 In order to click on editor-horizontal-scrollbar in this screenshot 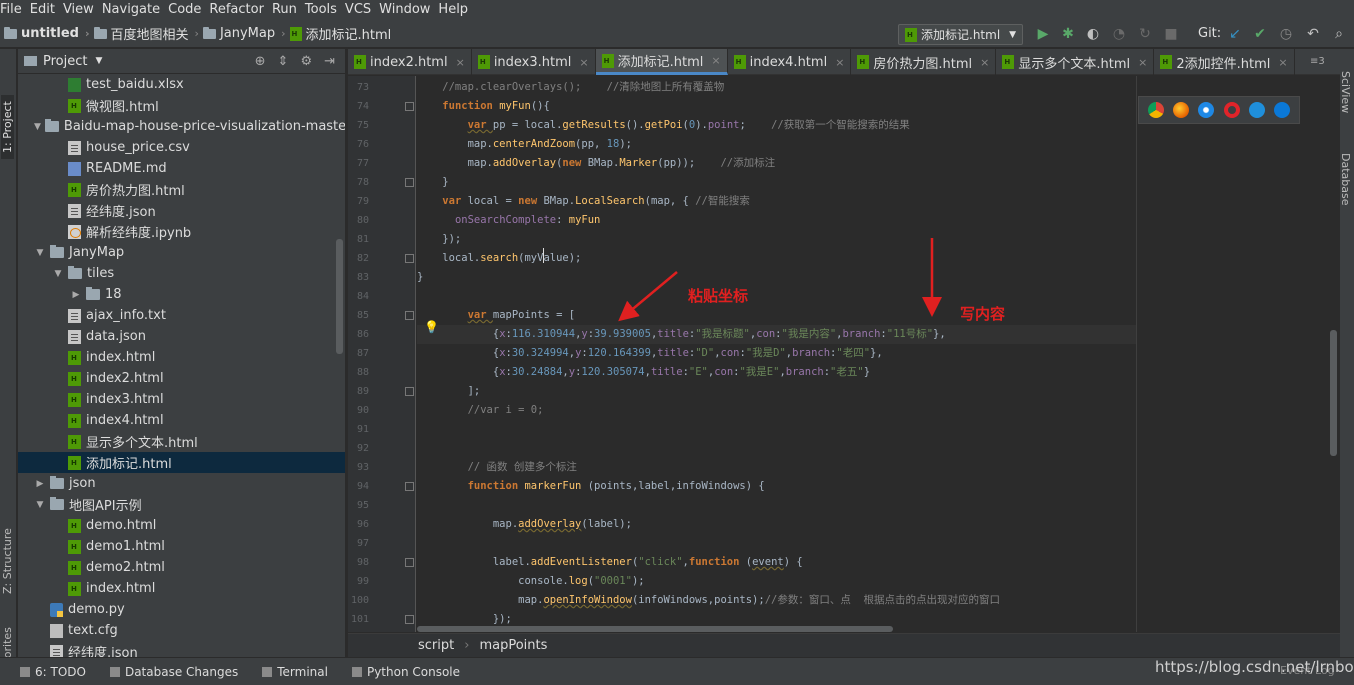, I will do `click(655, 629)`.